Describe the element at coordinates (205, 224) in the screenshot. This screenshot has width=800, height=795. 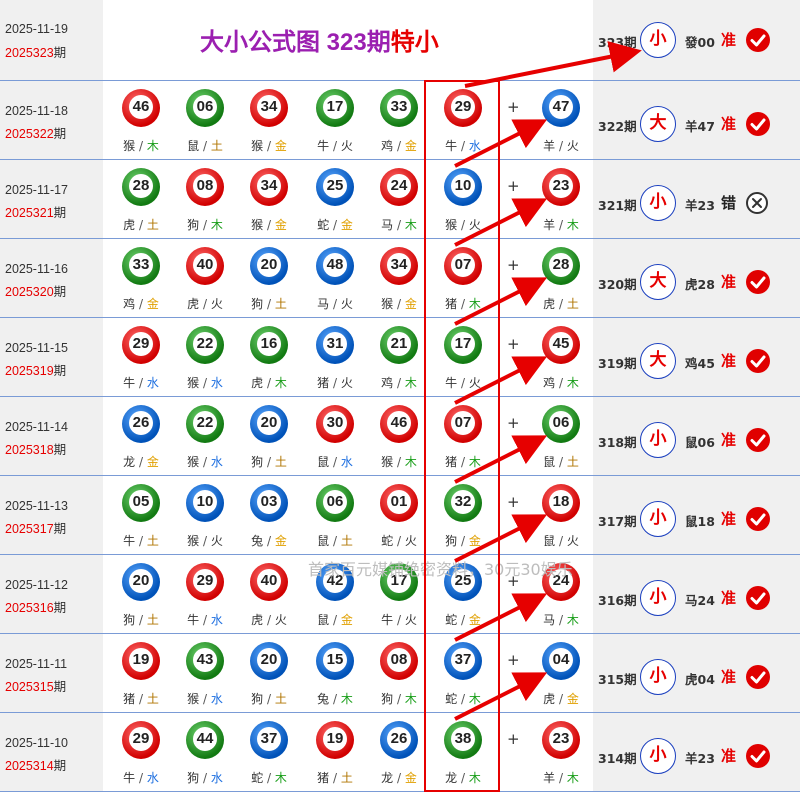
I see `zodiac-element-label: 狗 / 木` at that location.